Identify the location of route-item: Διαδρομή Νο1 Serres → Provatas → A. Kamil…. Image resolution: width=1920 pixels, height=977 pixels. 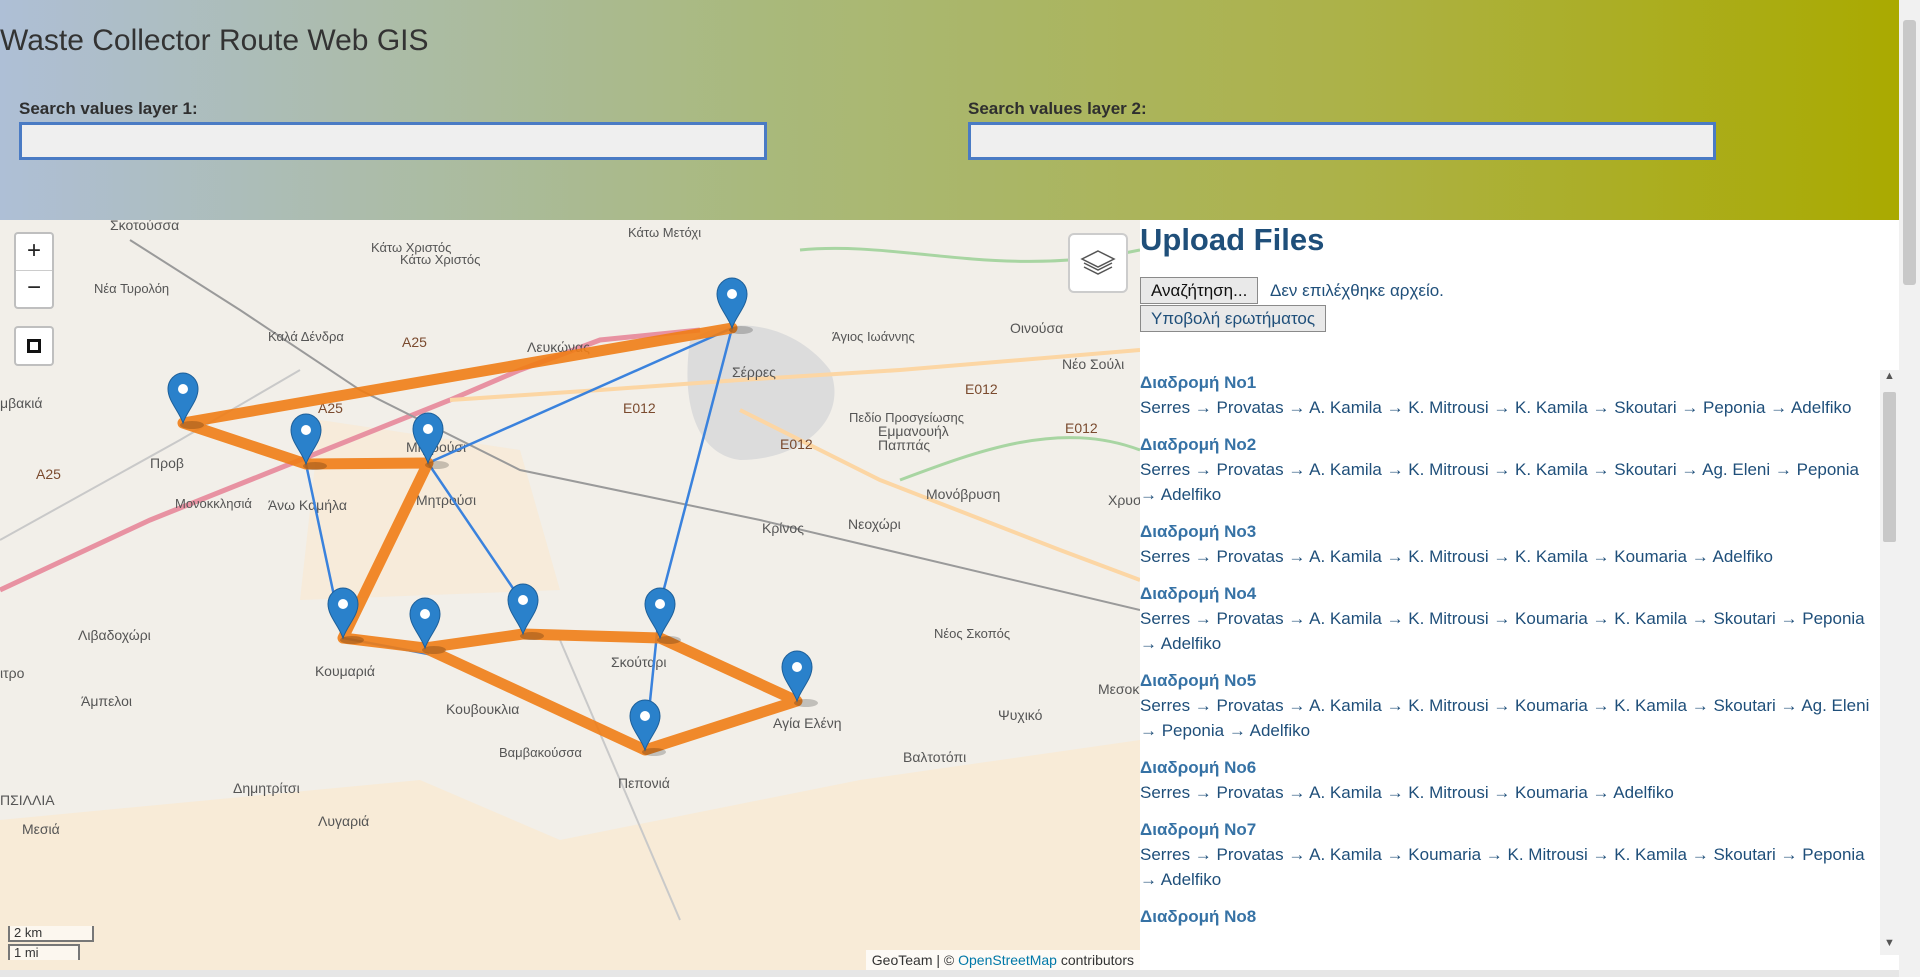
(1510, 395).